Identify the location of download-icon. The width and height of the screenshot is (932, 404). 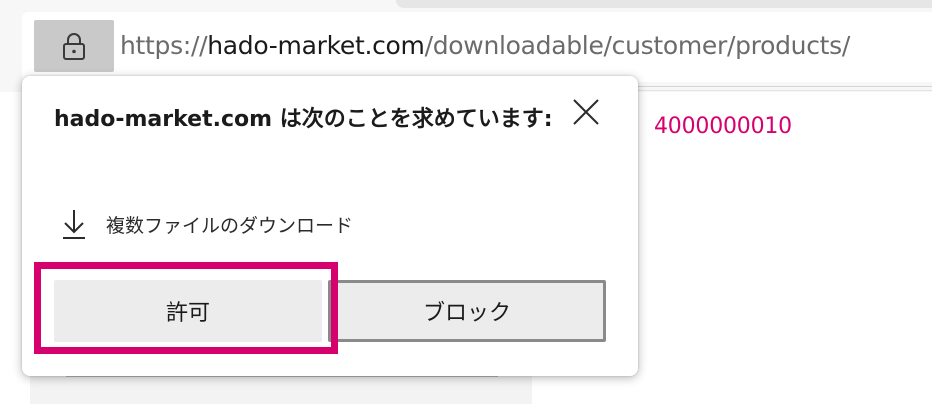
(74, 224).